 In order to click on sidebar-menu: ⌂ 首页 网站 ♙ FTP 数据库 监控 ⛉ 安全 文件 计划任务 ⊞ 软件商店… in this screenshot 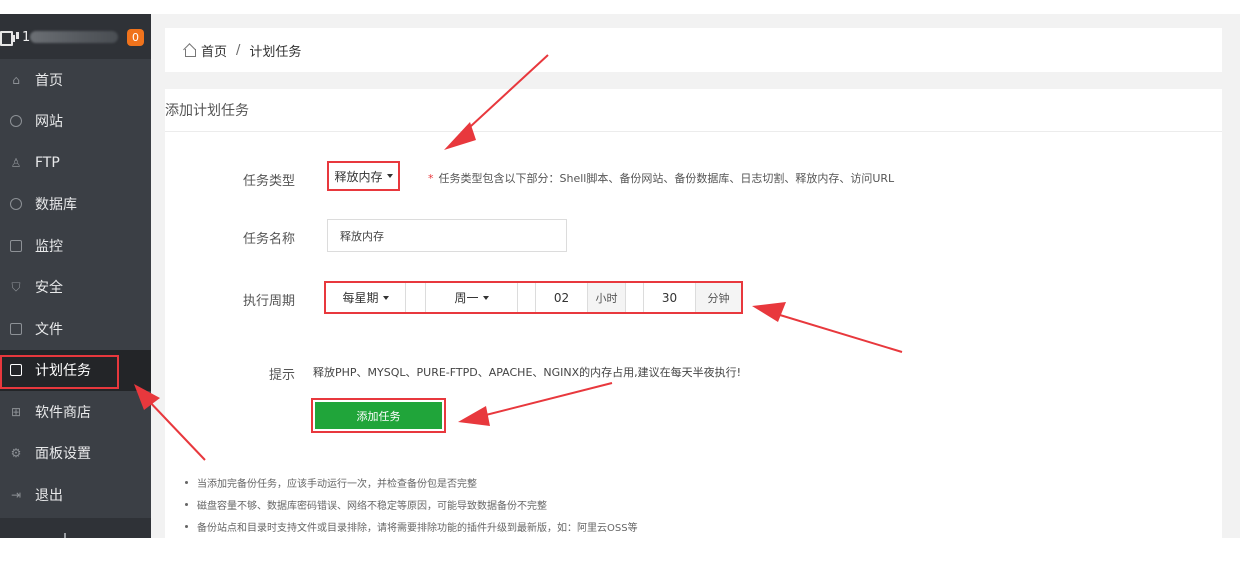, I will do `click(75, 287)`.